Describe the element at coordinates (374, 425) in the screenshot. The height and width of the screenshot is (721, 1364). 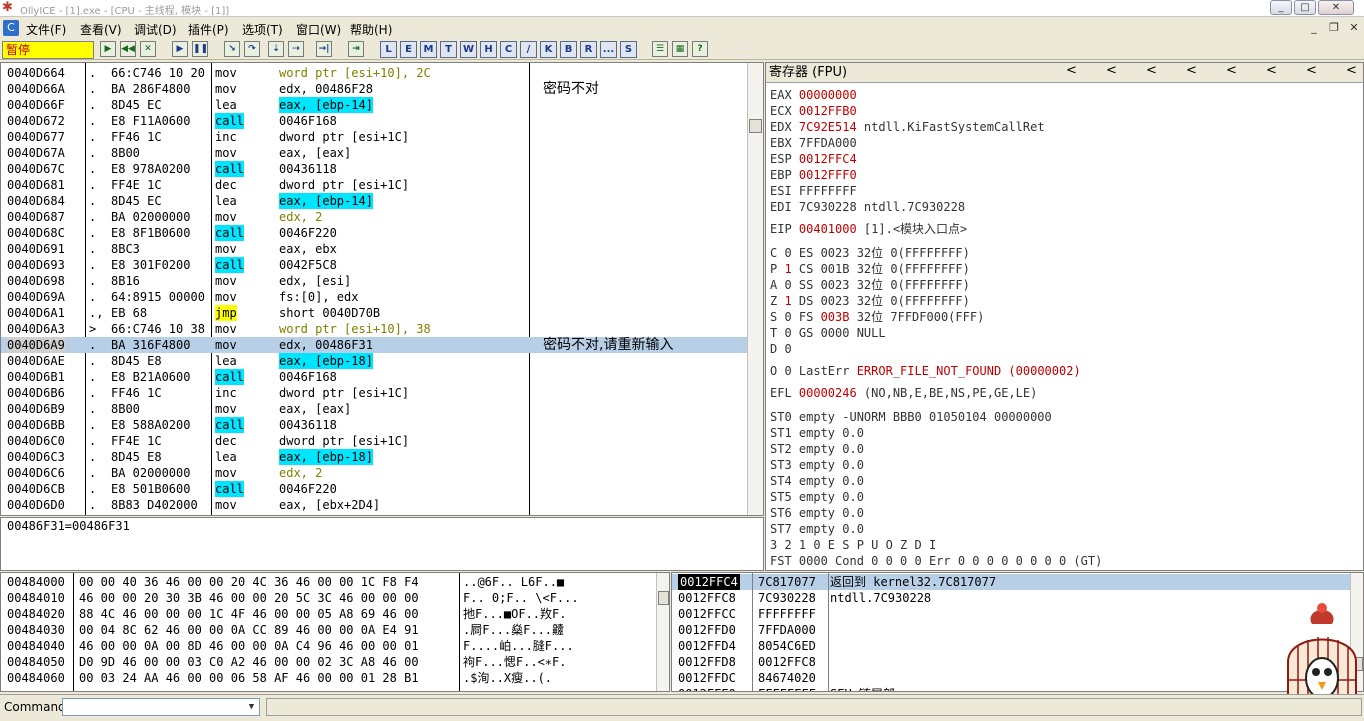
I see `disasm-row: 0040D6BB. E8 588A0200 call 00436118` at that location.